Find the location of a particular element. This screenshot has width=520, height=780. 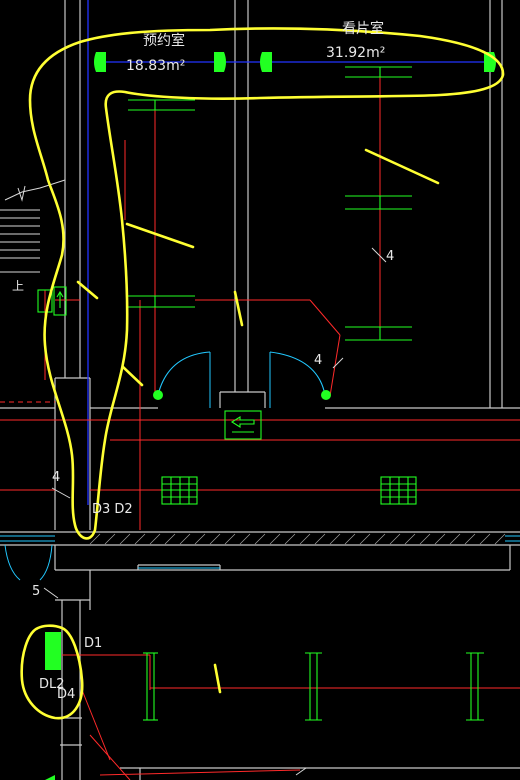

stair-lines is located at coordinates (33, 226).